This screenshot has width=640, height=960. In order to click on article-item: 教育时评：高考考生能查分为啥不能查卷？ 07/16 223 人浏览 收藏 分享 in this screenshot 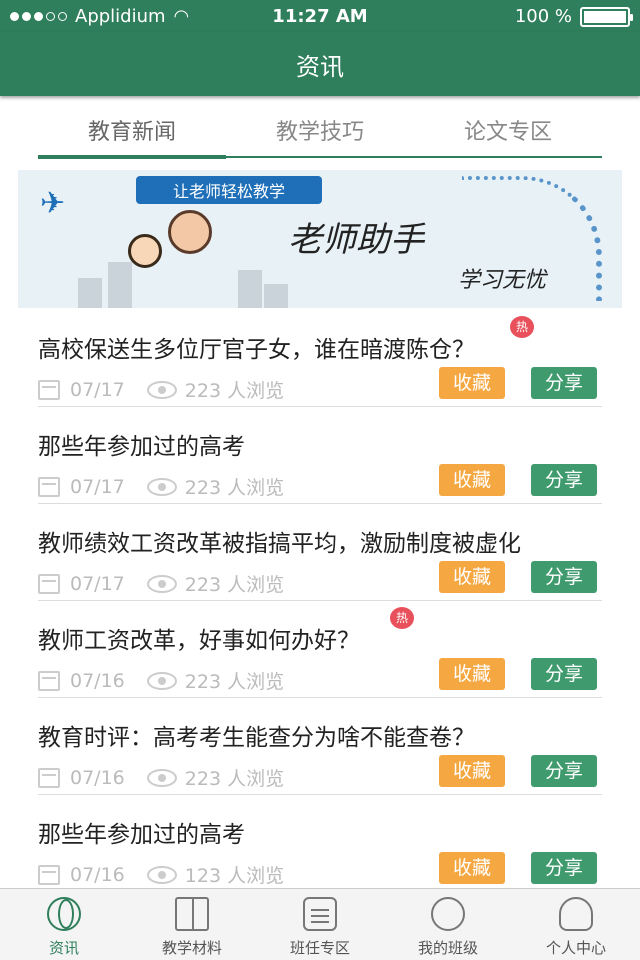, I will do `click(320, 746)`.